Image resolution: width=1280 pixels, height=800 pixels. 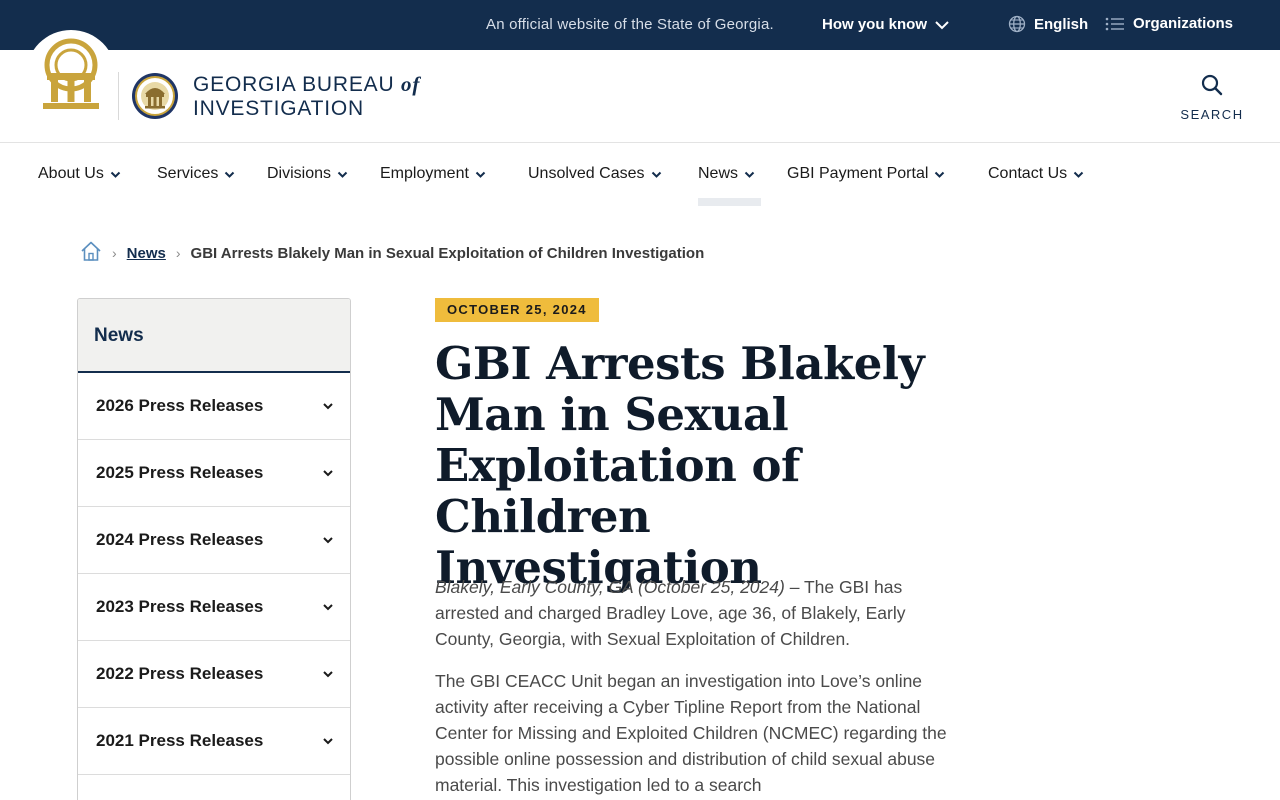 What do you see at coordinates (118, 96) in the screenshot?
I see `logo-divider` at bounding box center [118, 96].